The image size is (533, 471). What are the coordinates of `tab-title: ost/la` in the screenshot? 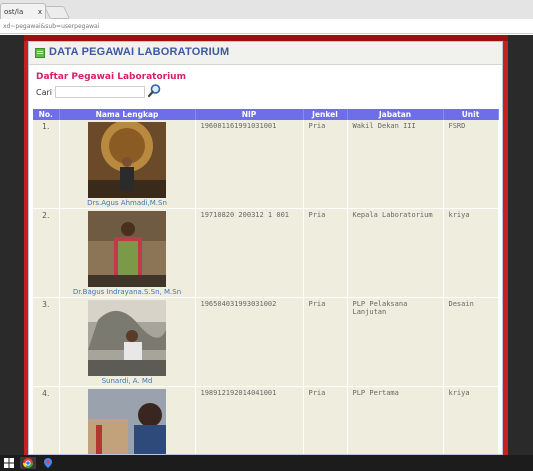 It's located at (14, 12).